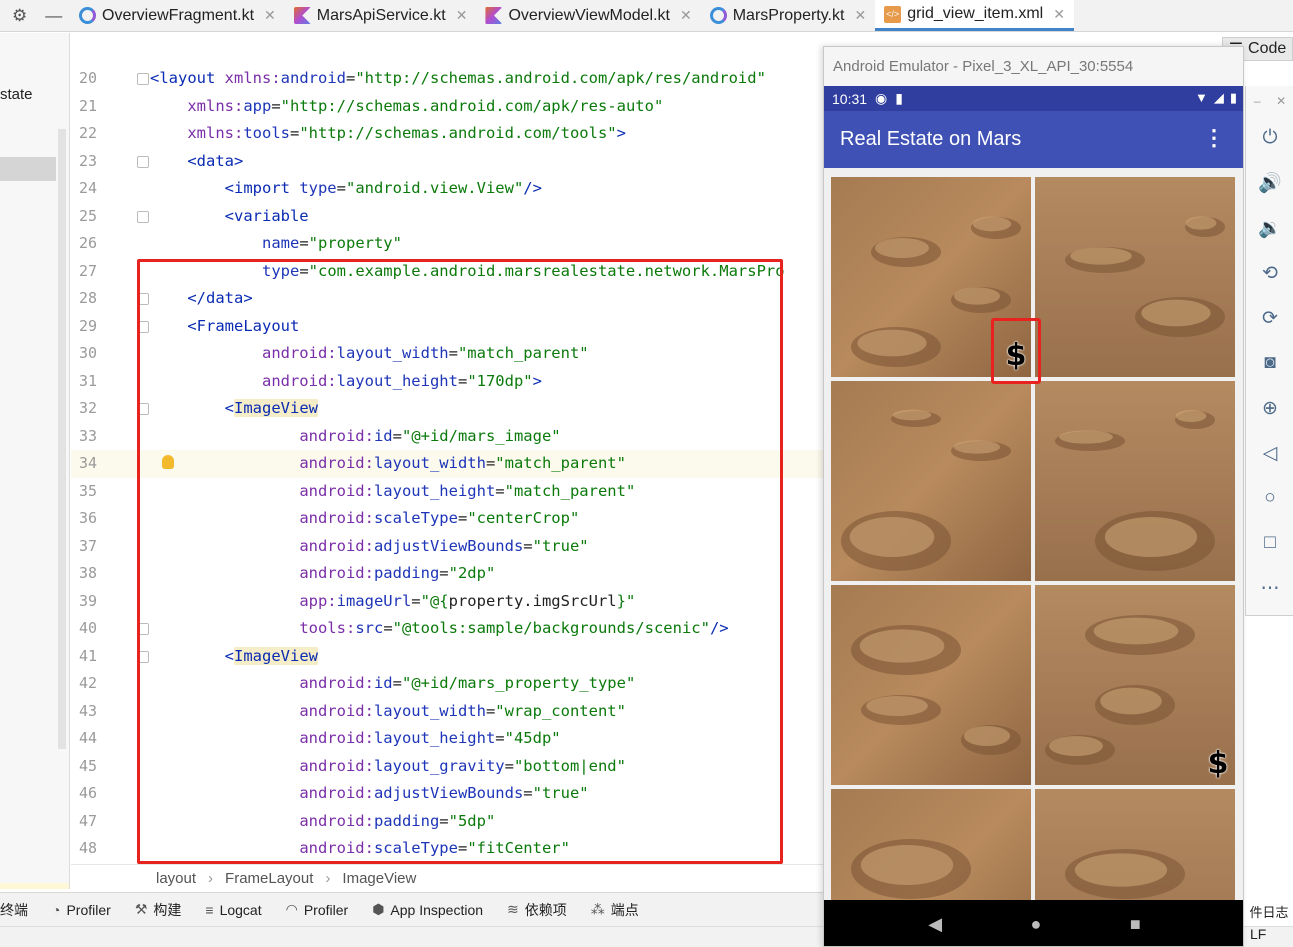  Describe the element at coordinates (447, 327) in the screenshot. I see `code-line: 29 <FrameLayout` at that location.